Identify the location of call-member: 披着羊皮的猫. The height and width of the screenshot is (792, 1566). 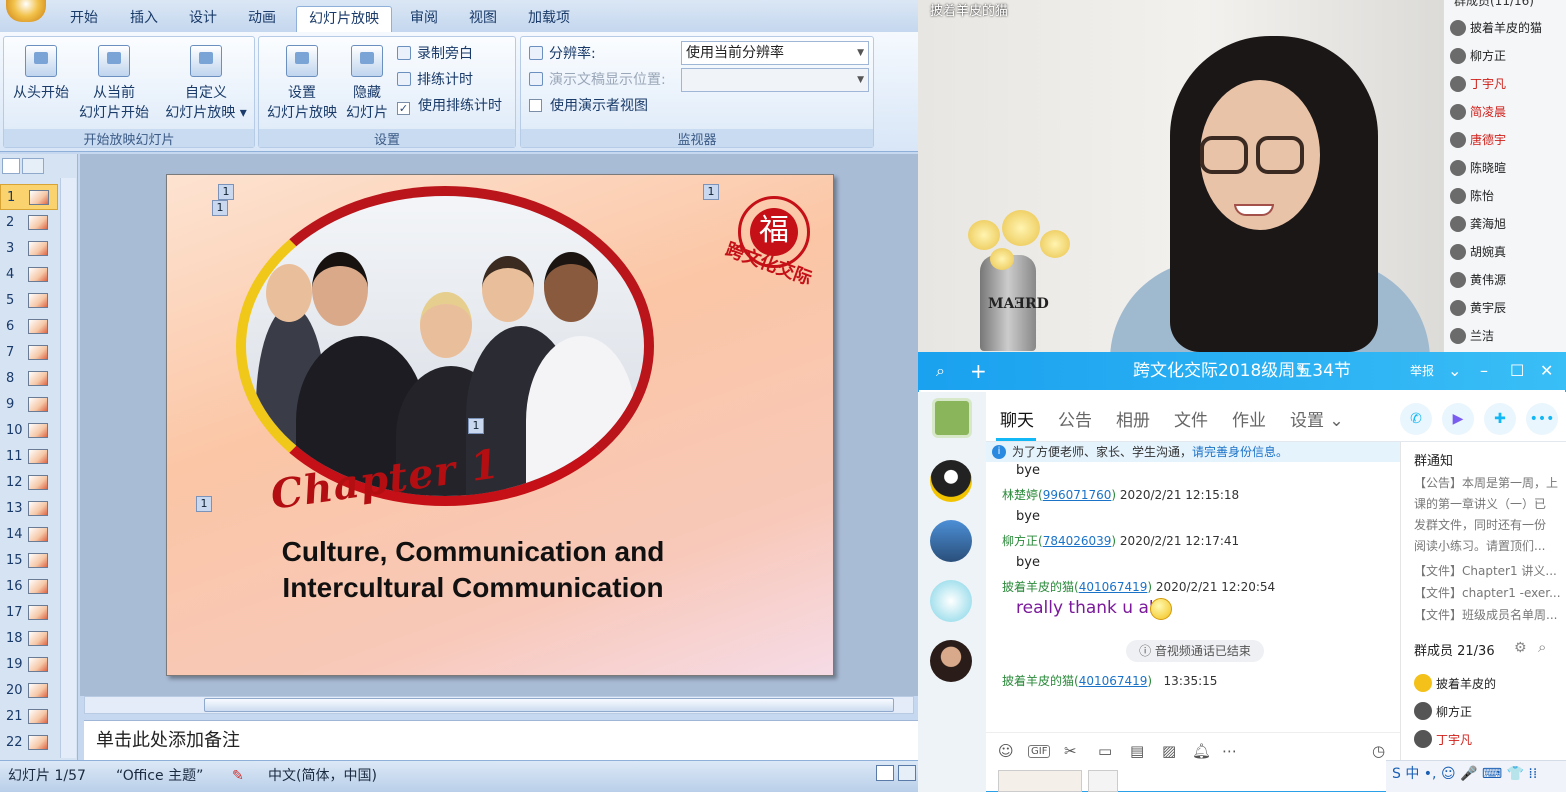
(1496, 28).